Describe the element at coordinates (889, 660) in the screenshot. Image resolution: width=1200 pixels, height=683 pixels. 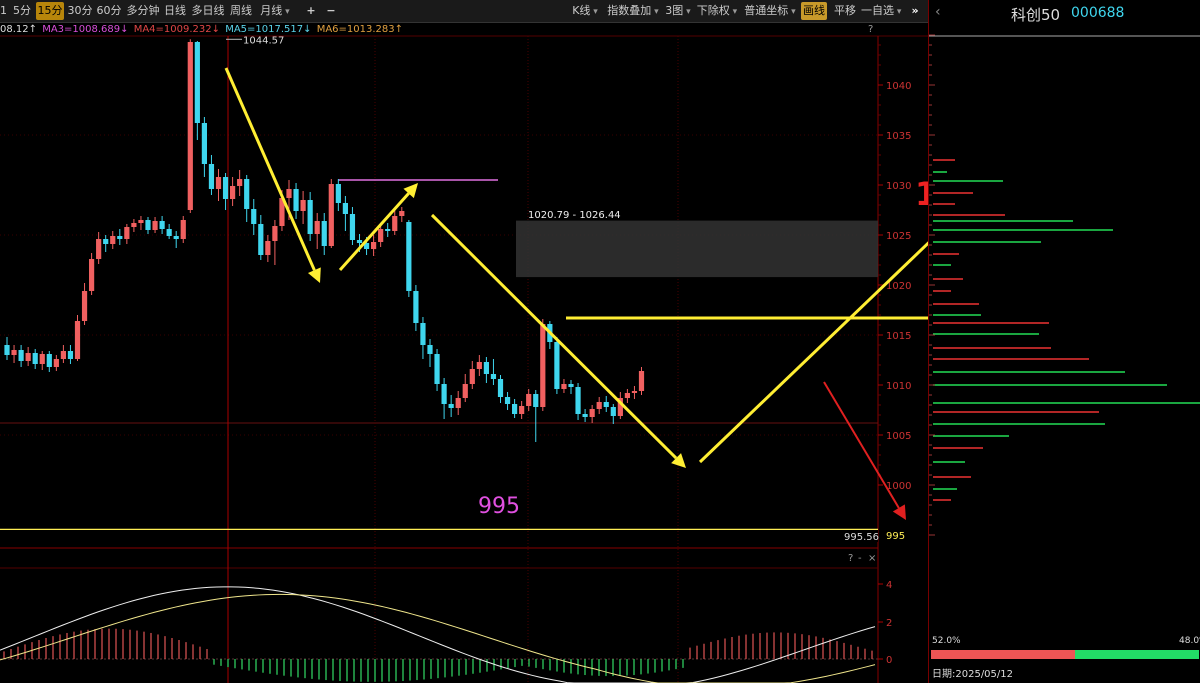
I see `macd-tick-label: 0` at that location.